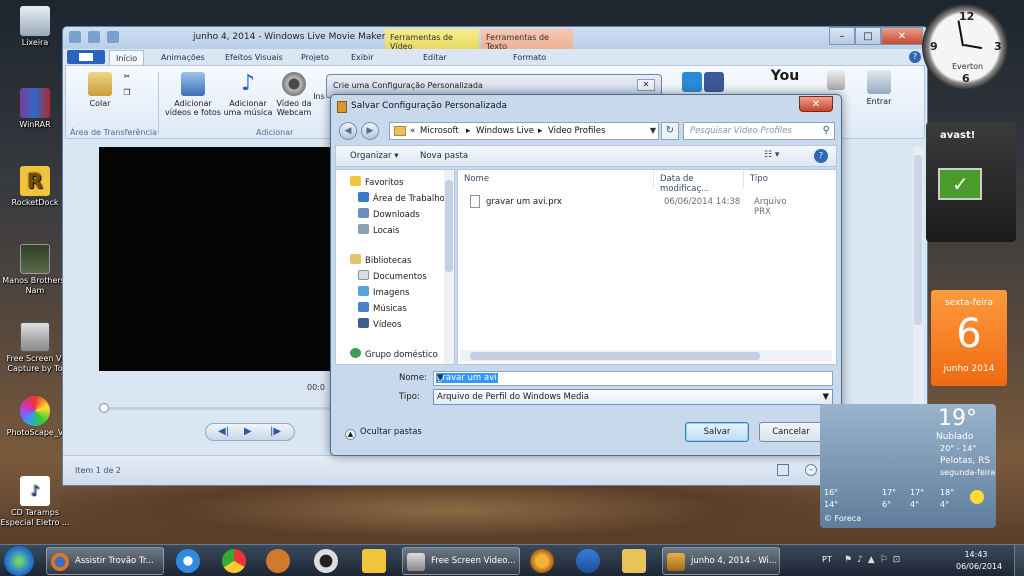 This screenshot has height=576, width=1024. Describe the element at coordinates (383, 292) in the screenshot. I see `nav-images: Imagens` at that location.